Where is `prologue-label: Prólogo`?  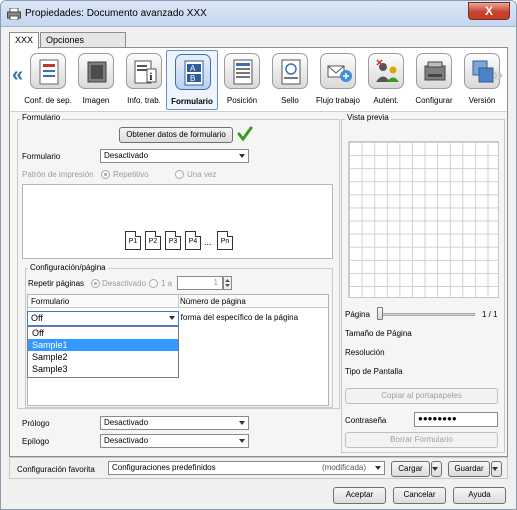 prologue-label: Prólogo is located at coordinates (36, 423).